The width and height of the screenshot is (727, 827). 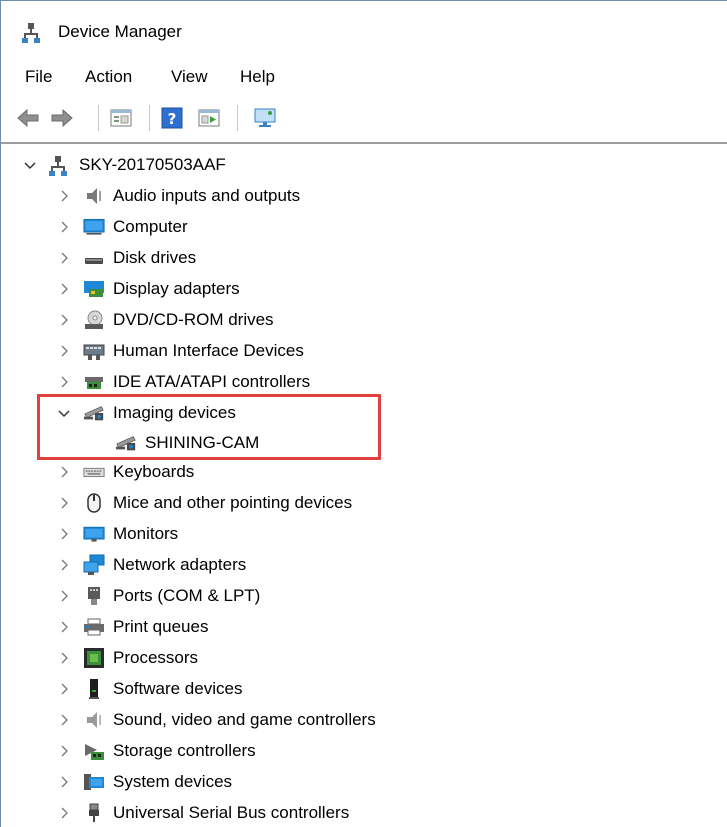 What do you see at coordinates (94, 782) in the screenshot?
I see `system-devices-icon` at bounding box center [94, 782].